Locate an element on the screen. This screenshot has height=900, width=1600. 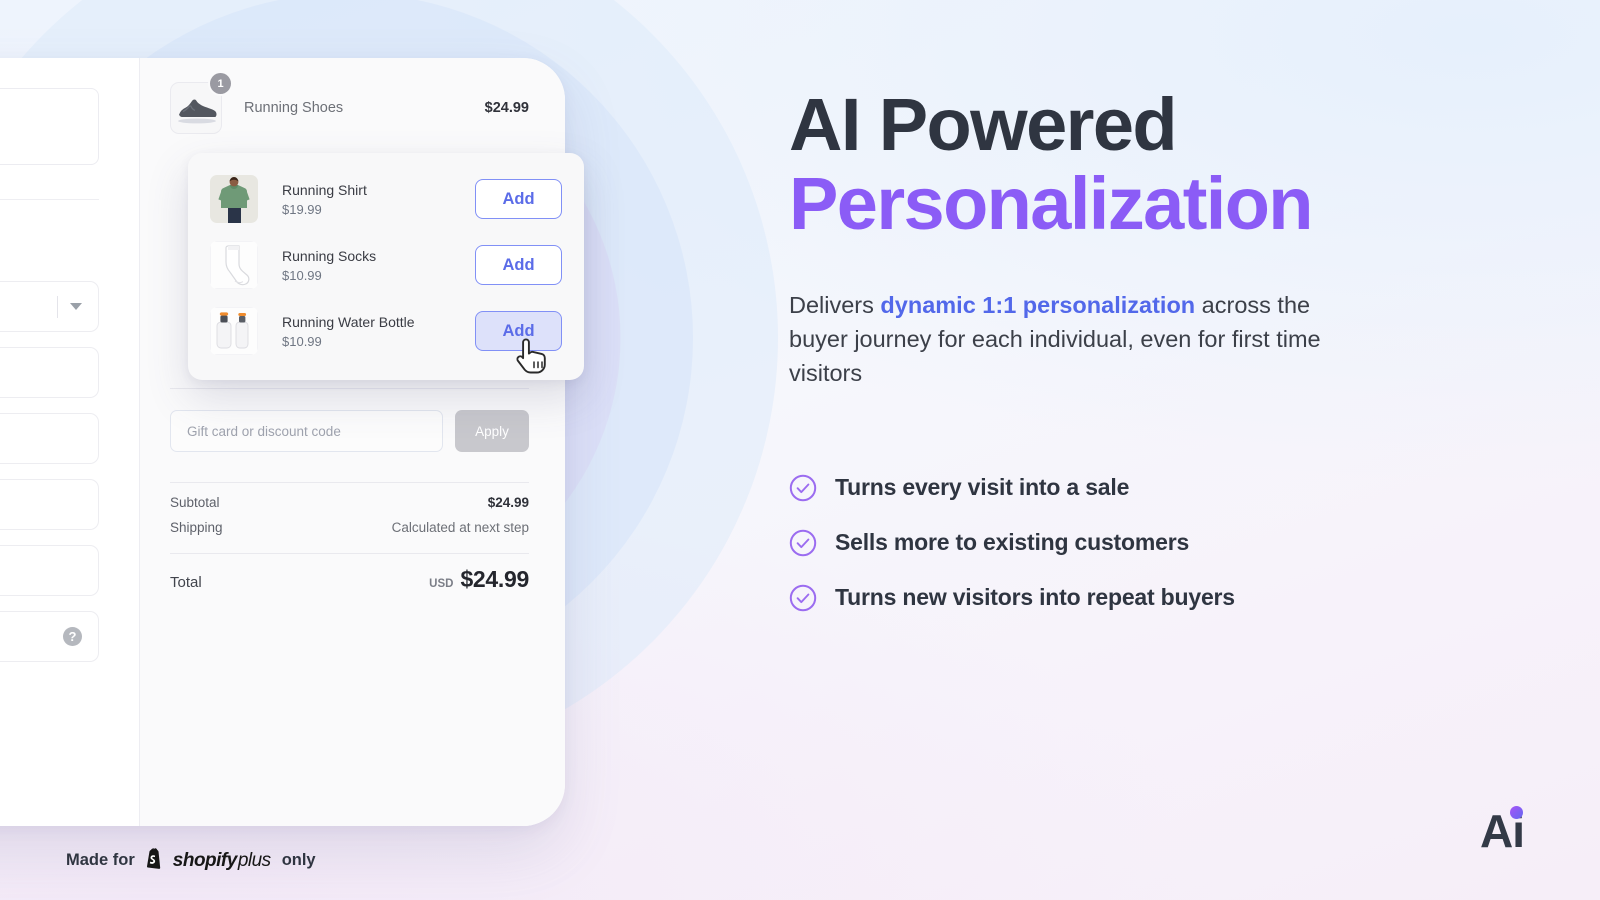
running-shirt-thumbnail is located at coordinates (234, 199).